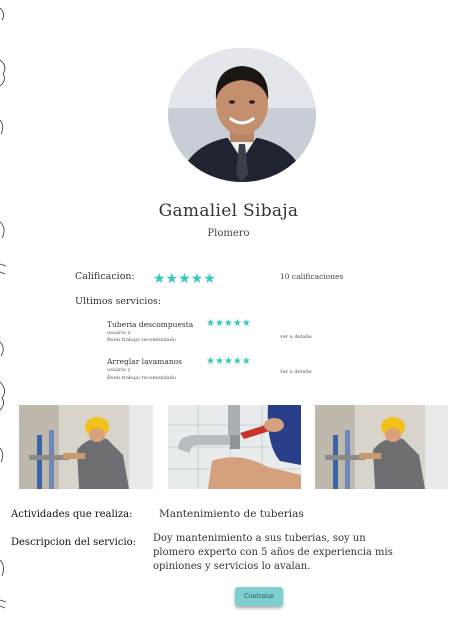 The width and height of the screenshot is (457, 623). I want to click on activities-label: Actividades que realiza:, so click(72, 514).